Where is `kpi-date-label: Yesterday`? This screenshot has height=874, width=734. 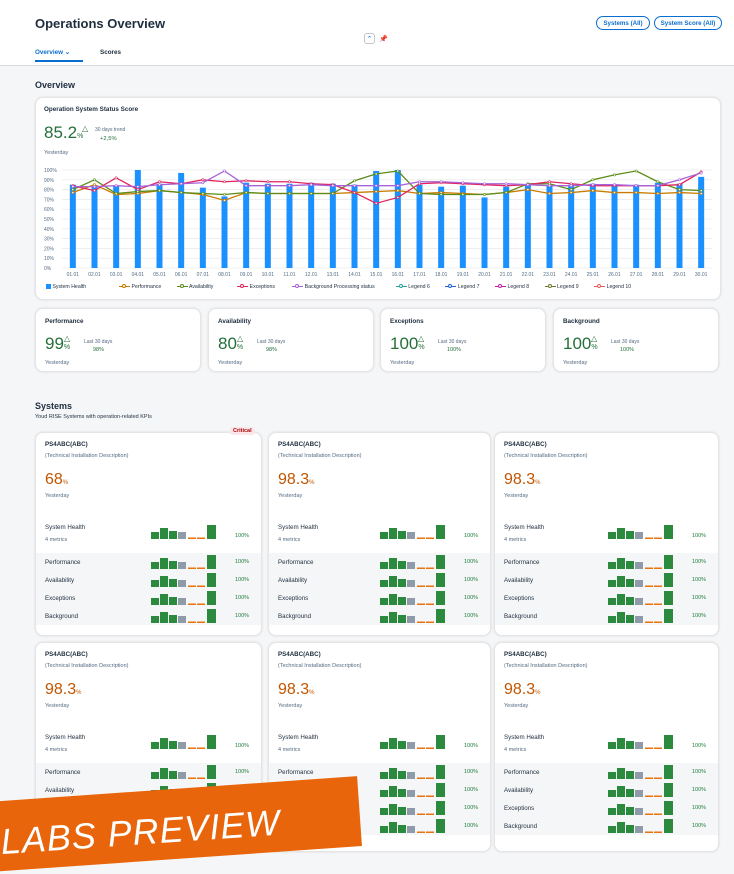 kpi-date-label: Yesterday is located at coordinates (230, 363).